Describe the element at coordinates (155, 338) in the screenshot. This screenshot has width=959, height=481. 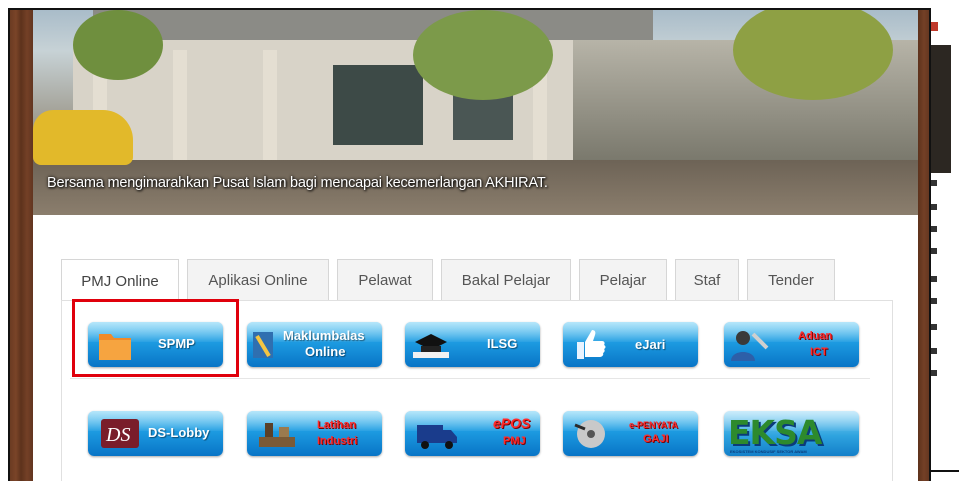
I see `spmp-highlight-box` at that location.